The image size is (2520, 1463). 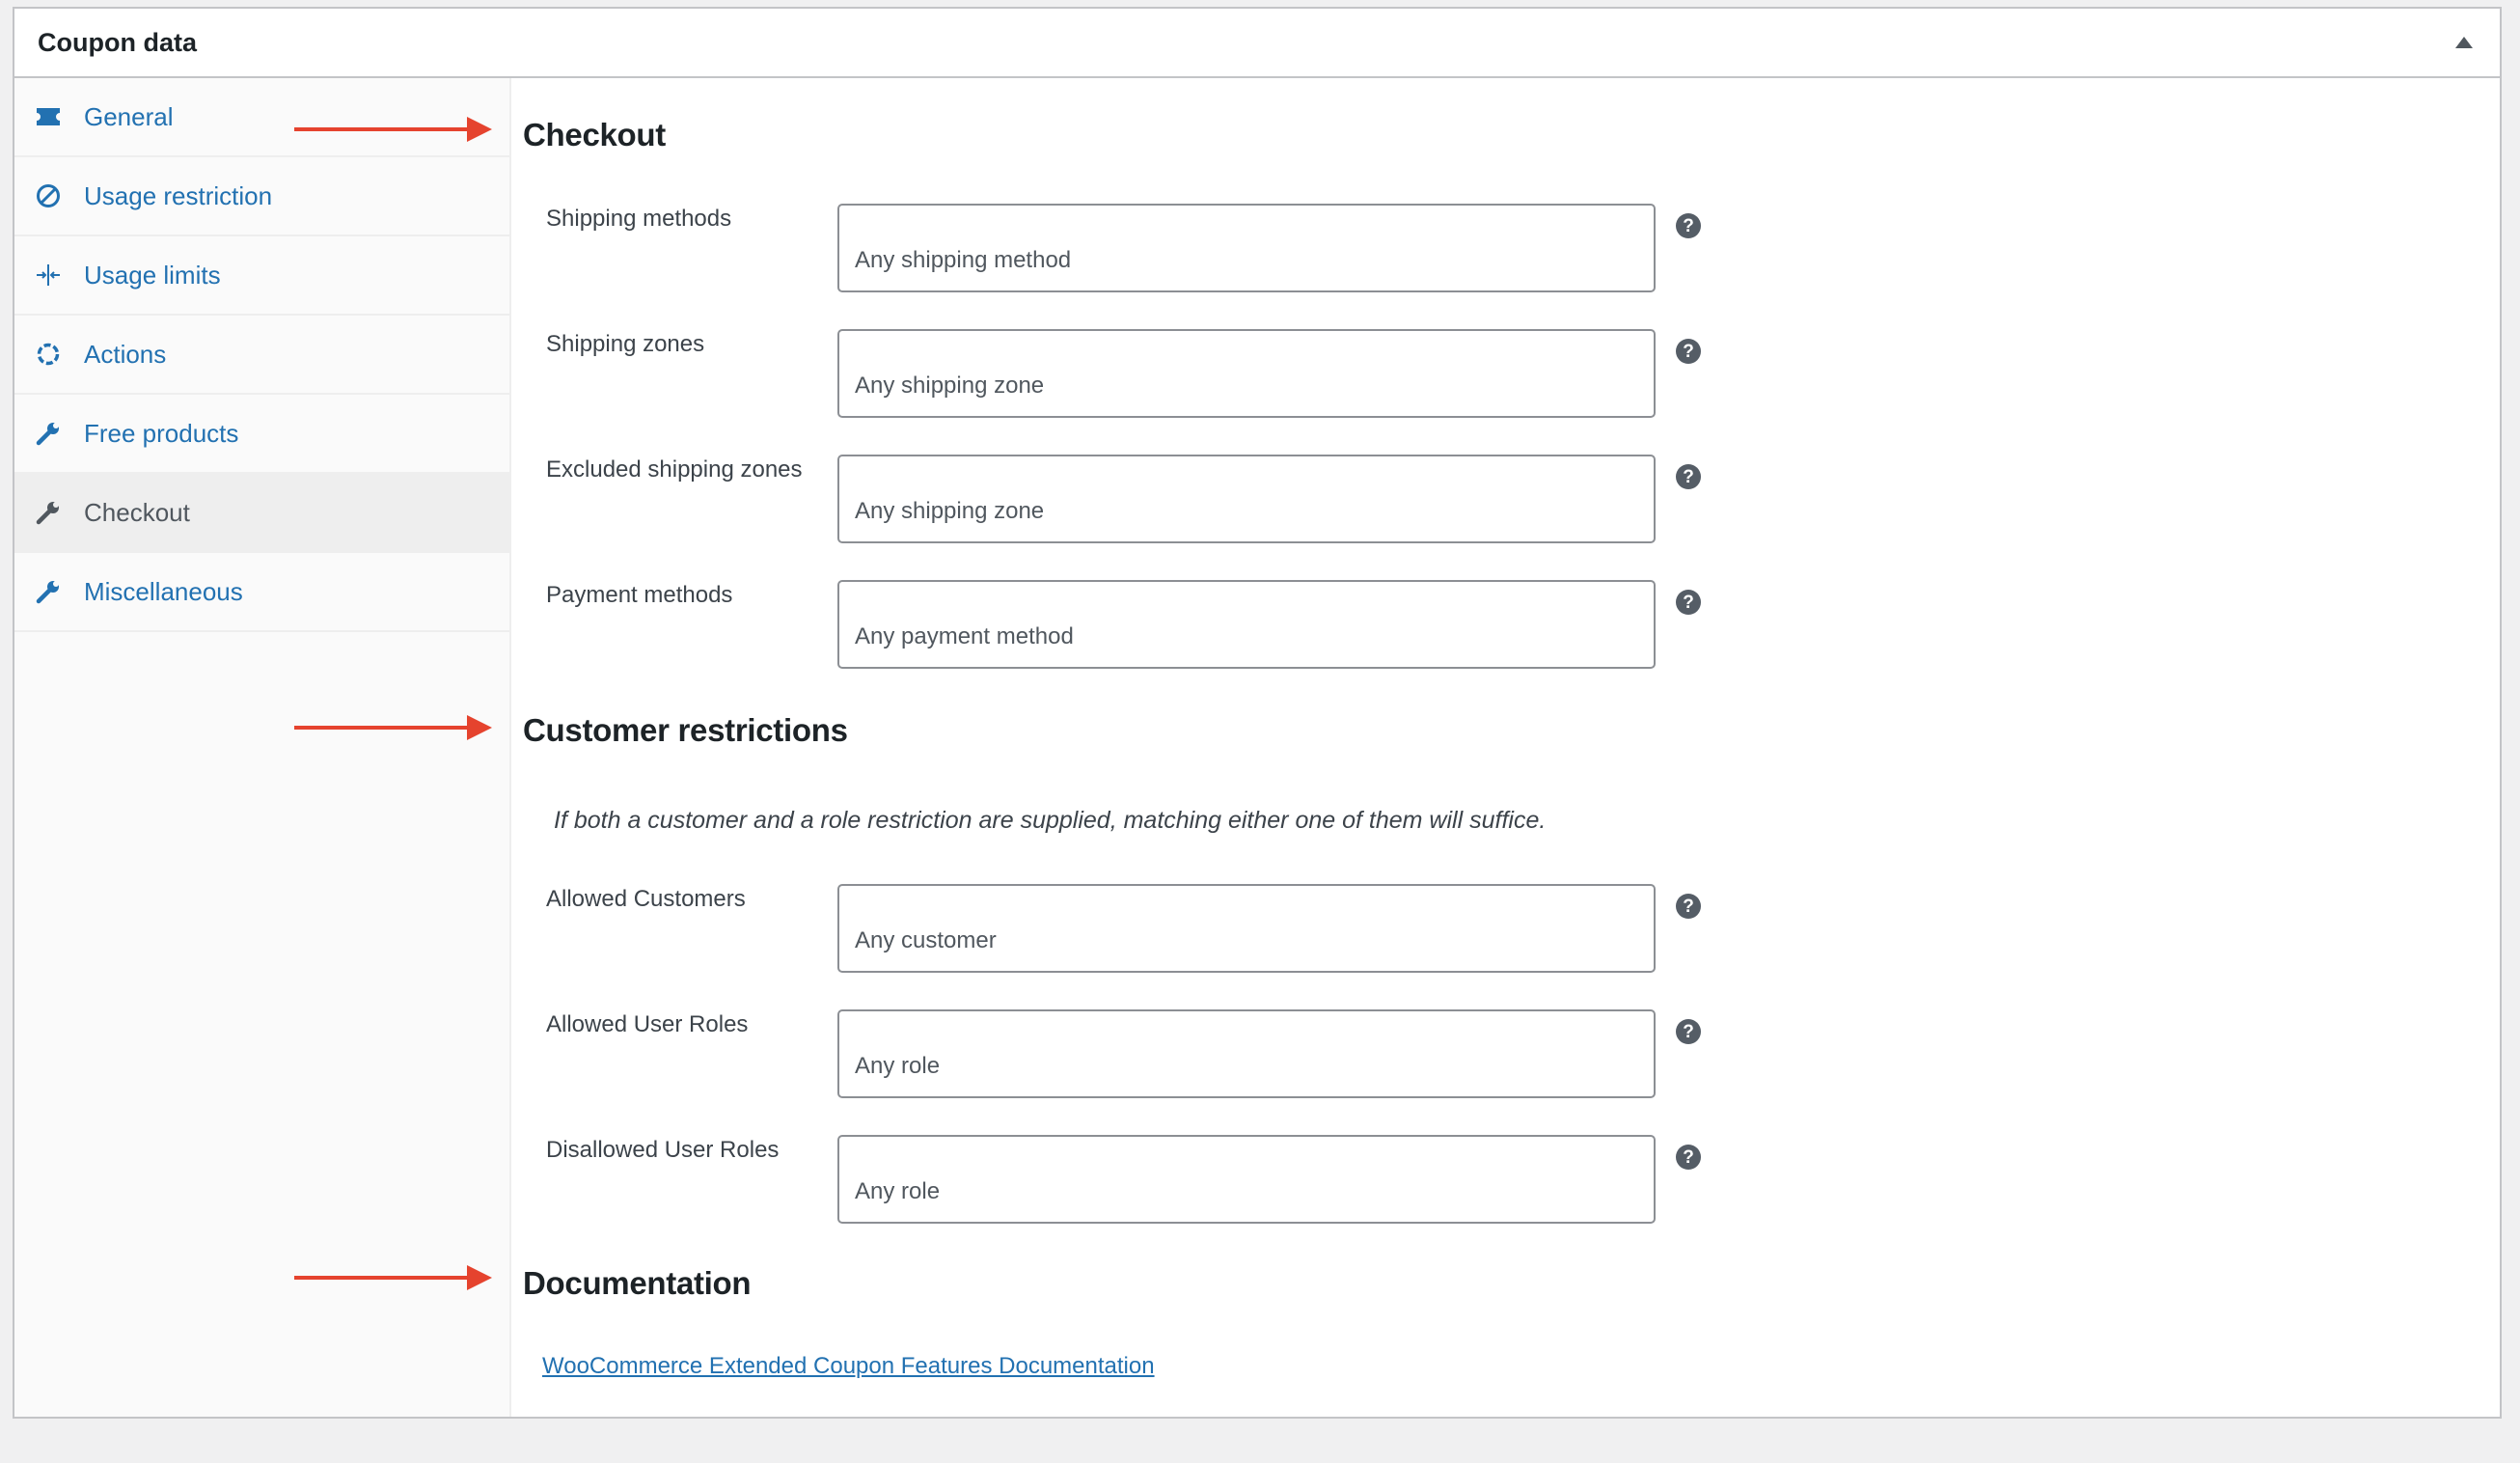 I want to click on customer-restrictions-heading: Customer restrictions, so click(x=686, y=730).